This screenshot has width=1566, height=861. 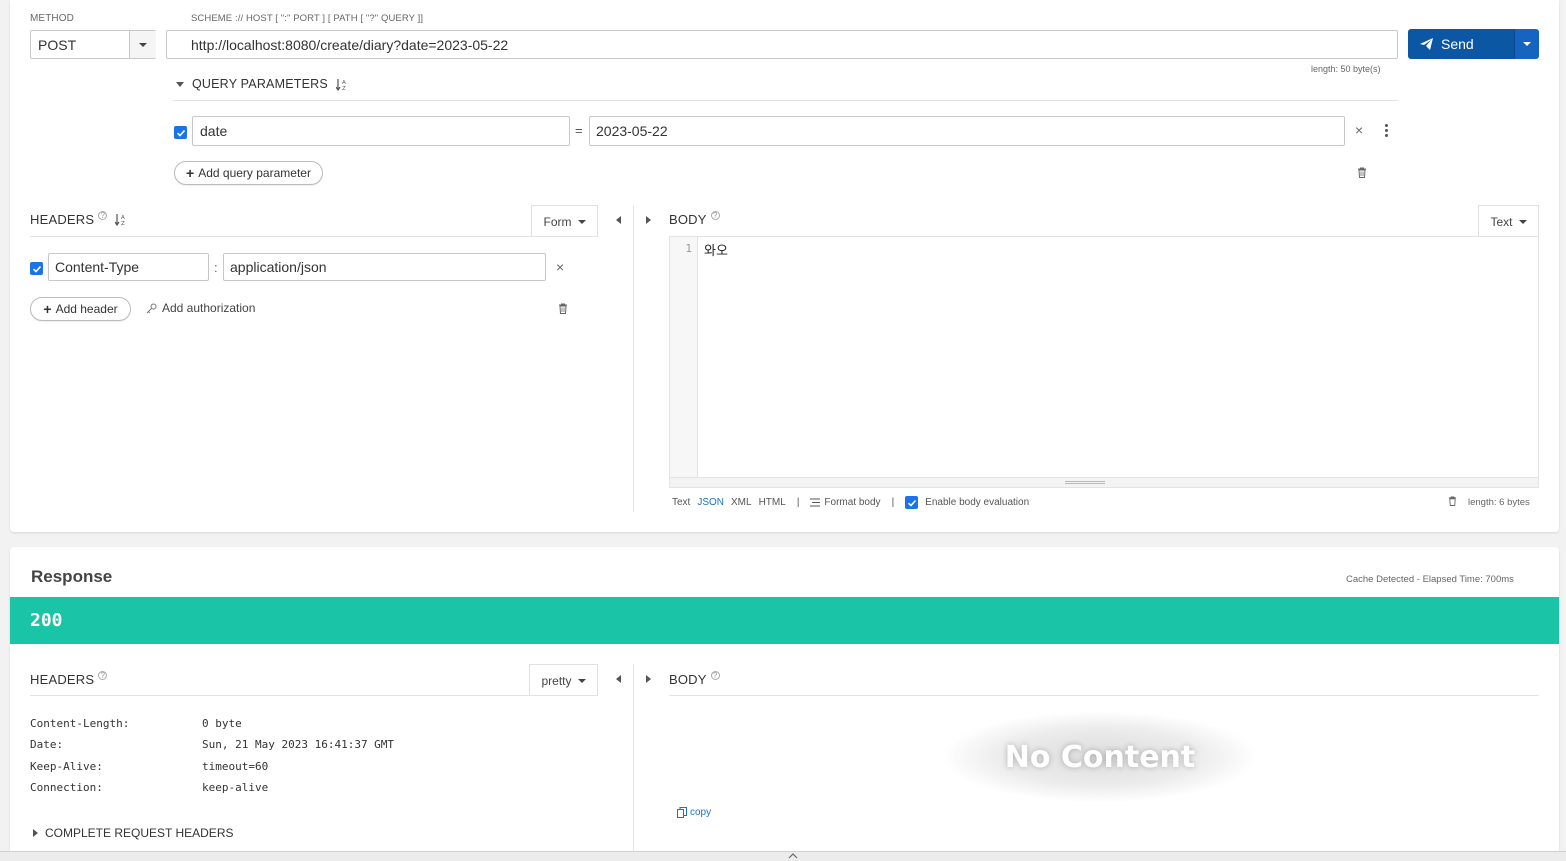 I want to click on remove-header-icon: ×, so click(x=560, y=267).